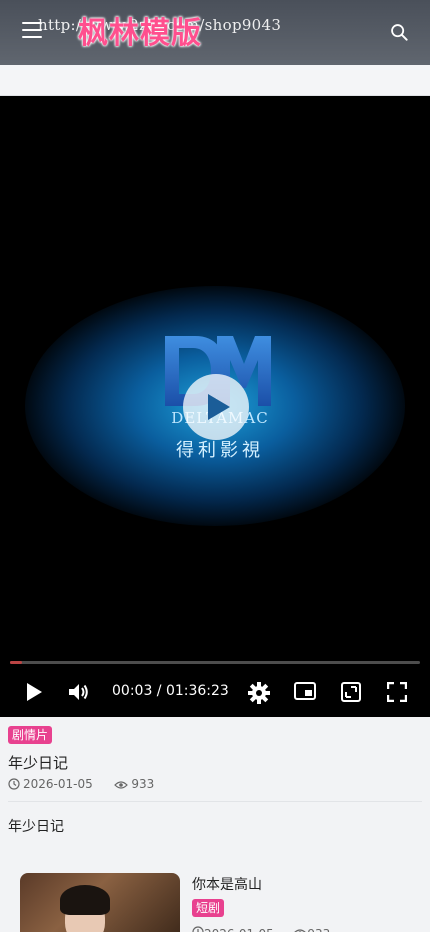 The width and height of the screenshot is (430, 932). I want to click on related-title: 你本是高山, so click(227, 884).